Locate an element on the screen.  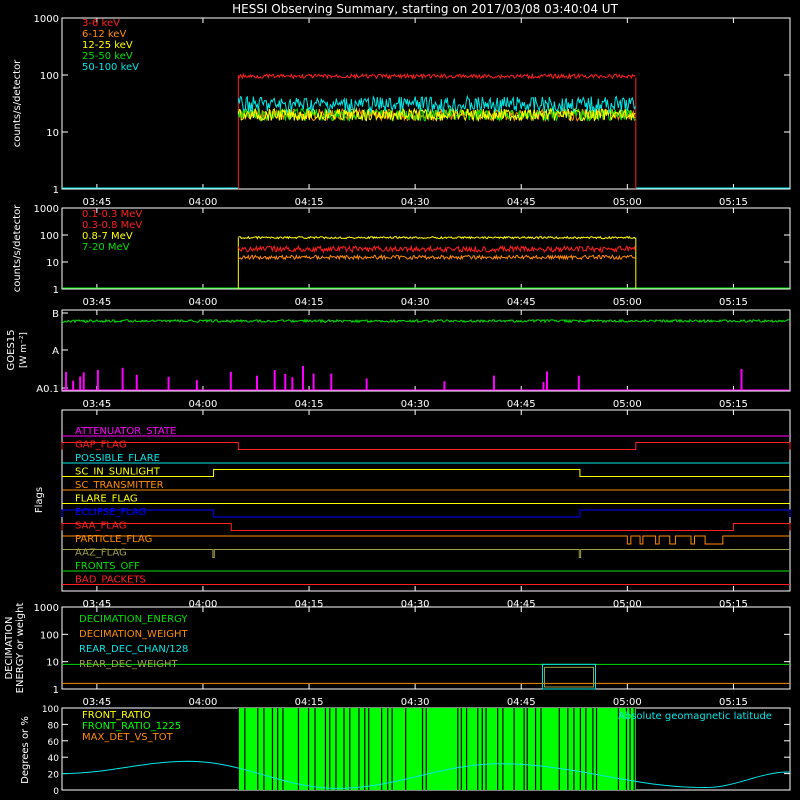
flags-ylabel: Flags is located at coordinates (39, 500).